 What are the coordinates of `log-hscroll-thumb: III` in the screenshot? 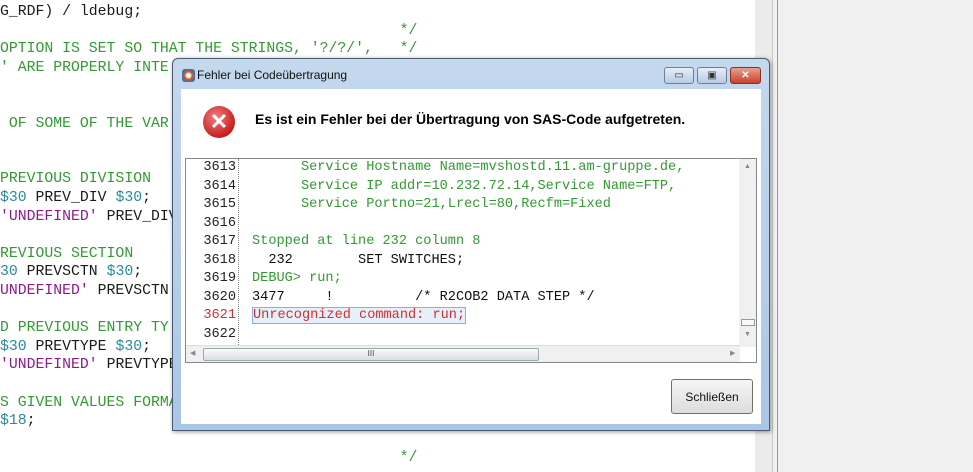 It's located at (371, 354).